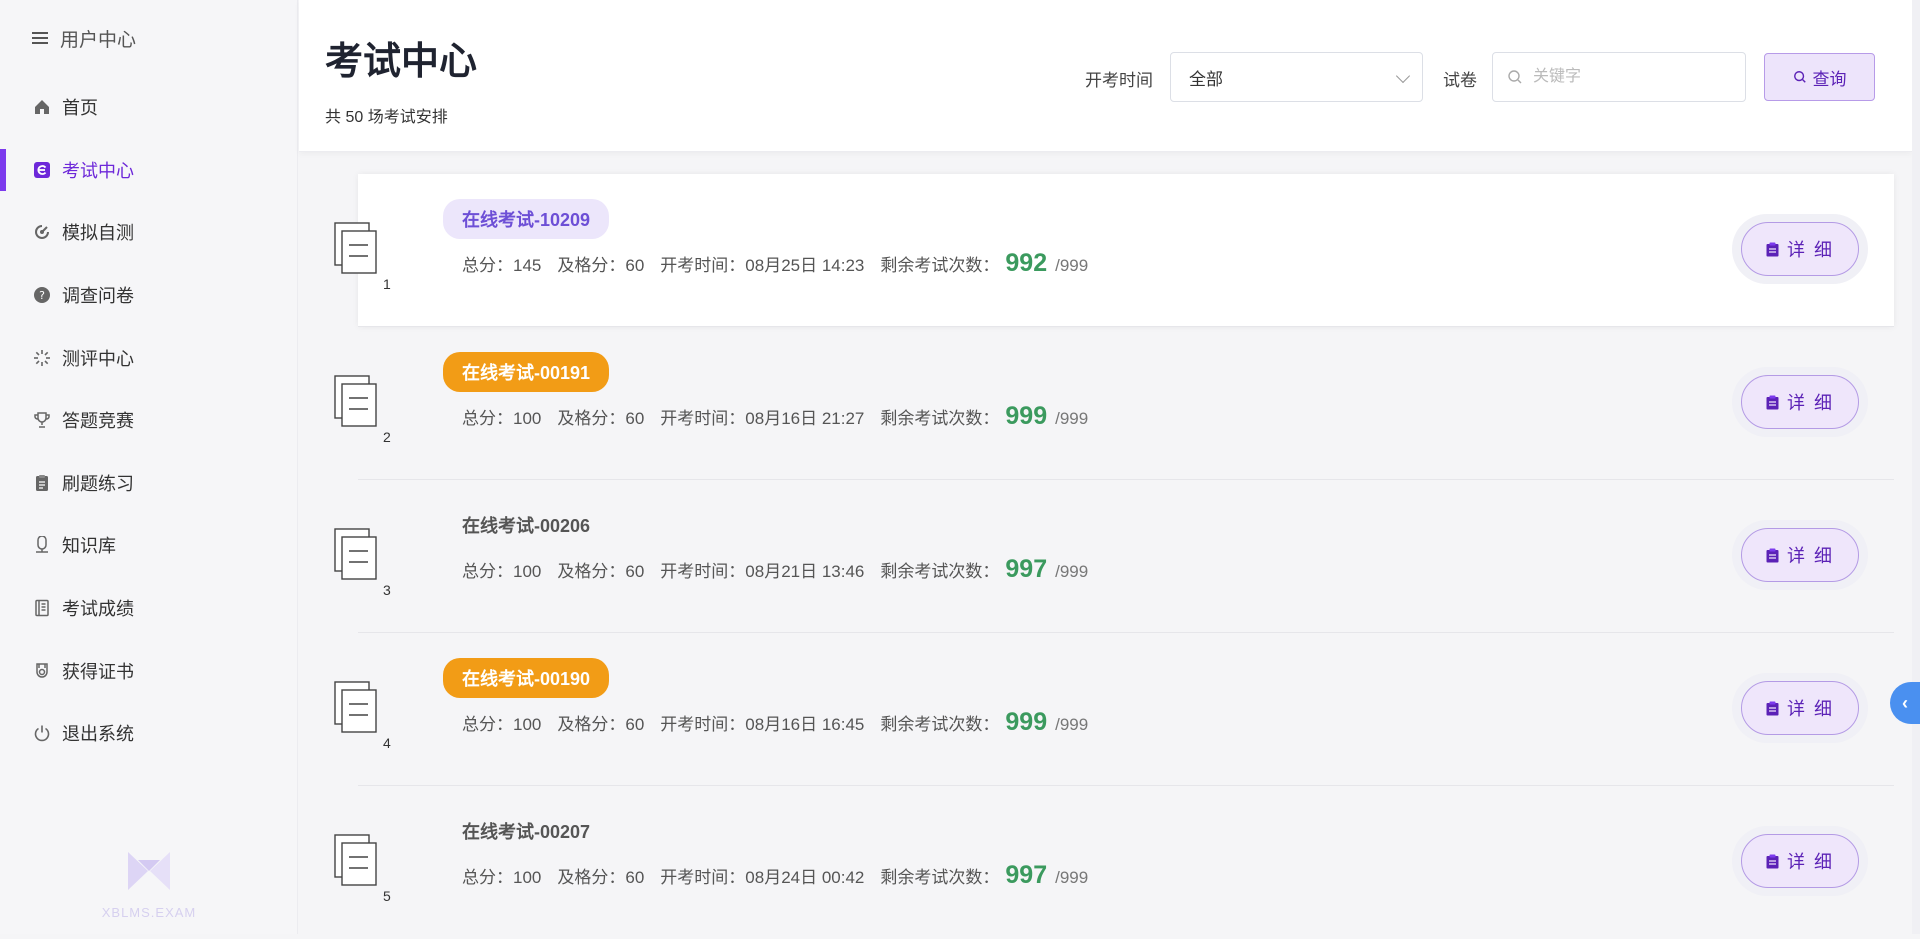 Image resolution: width=1920 pixels, height=939 pixels. What do you see at coordinates (98, 671) in the screenshot?
I see `sidebar-item-label: 获得证书` at bounding box center [98, 671].